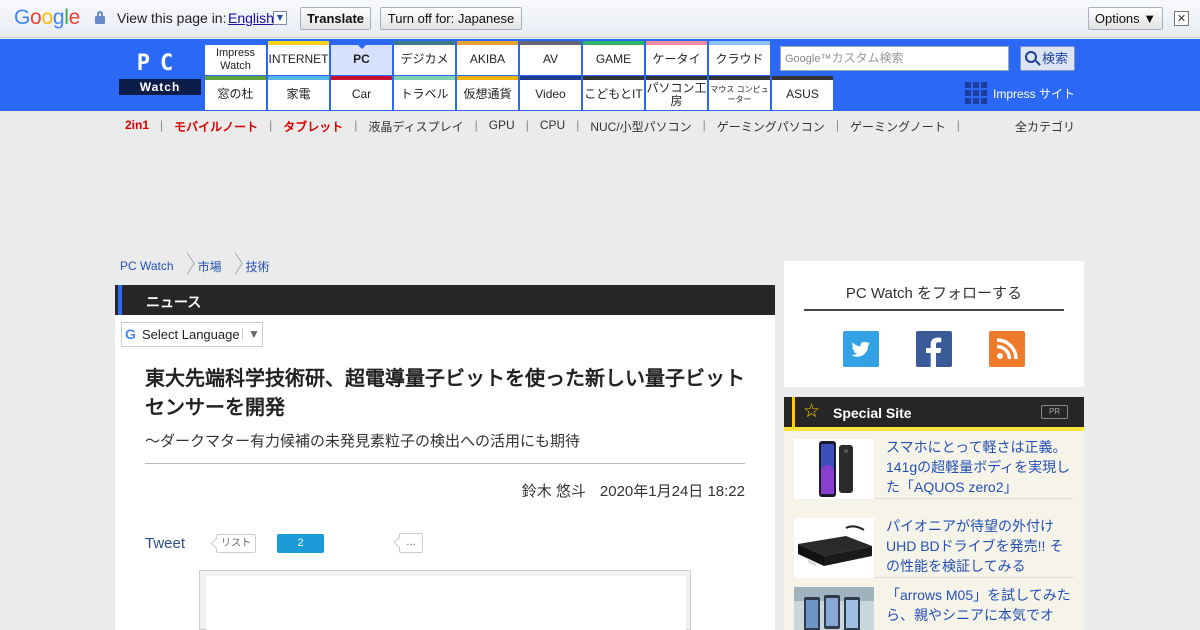 The image size is (1200, 630). Describe the element at coordinates (550, 58) in the screenshot. I see `nav-item-top-5: AV` at that location.